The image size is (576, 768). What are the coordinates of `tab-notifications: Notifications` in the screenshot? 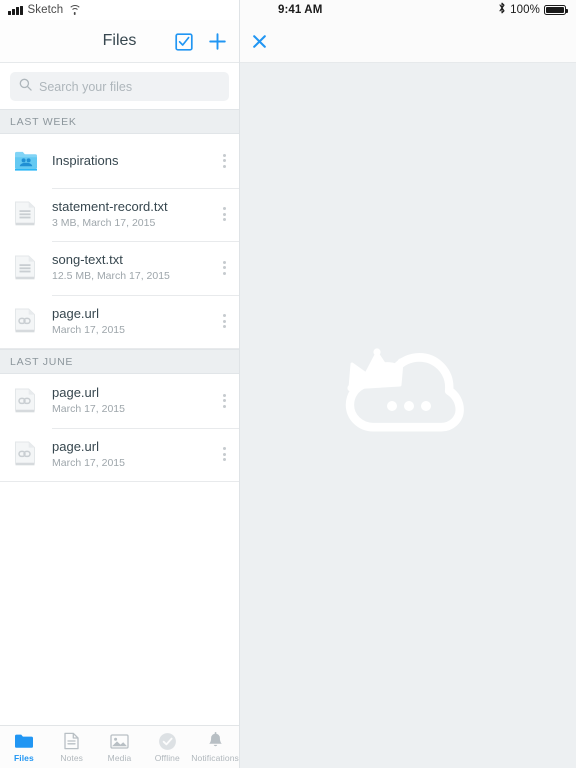 It's located at (215, 747).